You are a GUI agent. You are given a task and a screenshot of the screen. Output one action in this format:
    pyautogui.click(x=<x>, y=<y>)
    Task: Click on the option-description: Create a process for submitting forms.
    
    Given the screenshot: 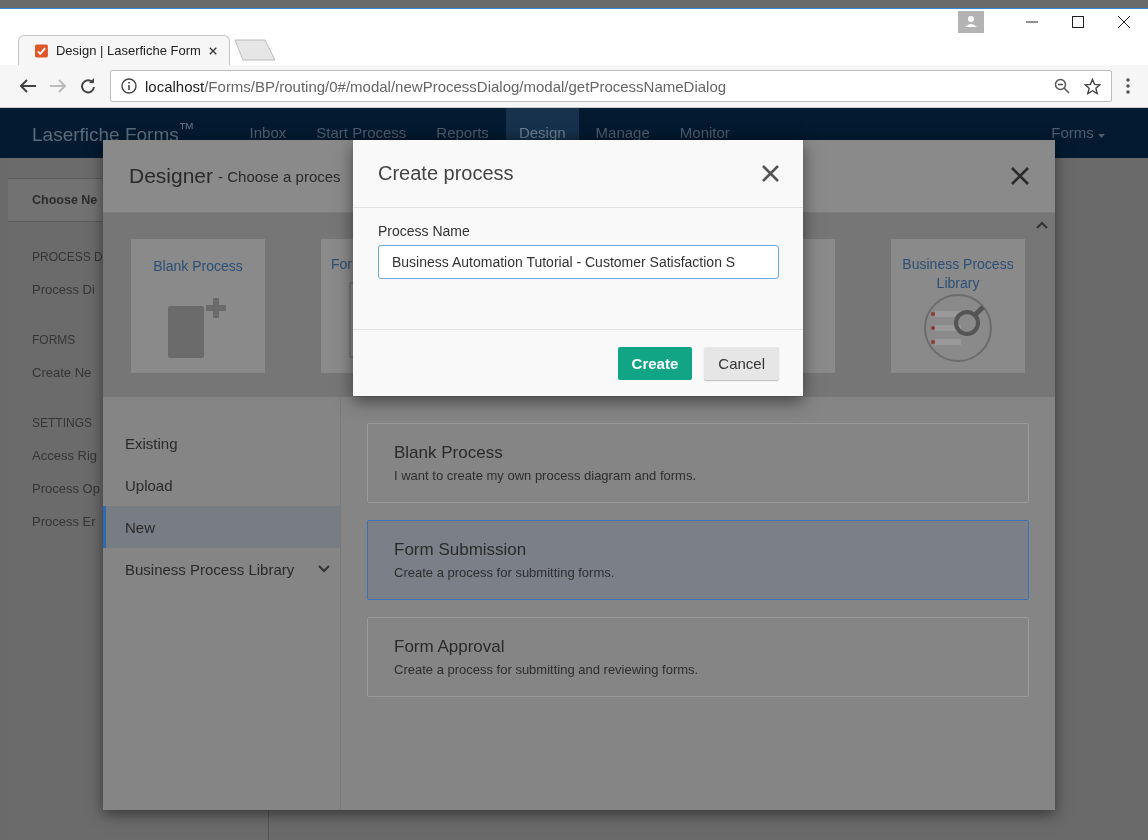 What is the action you would take?
    pyautogui.click(x=505, y=572)
    